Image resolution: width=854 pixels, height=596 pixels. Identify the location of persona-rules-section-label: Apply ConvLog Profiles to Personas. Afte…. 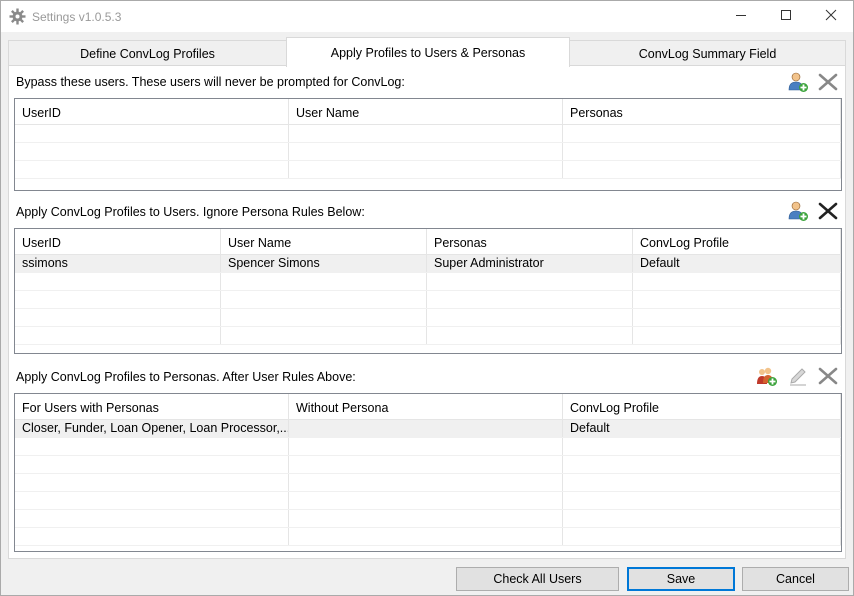
(186, 377).